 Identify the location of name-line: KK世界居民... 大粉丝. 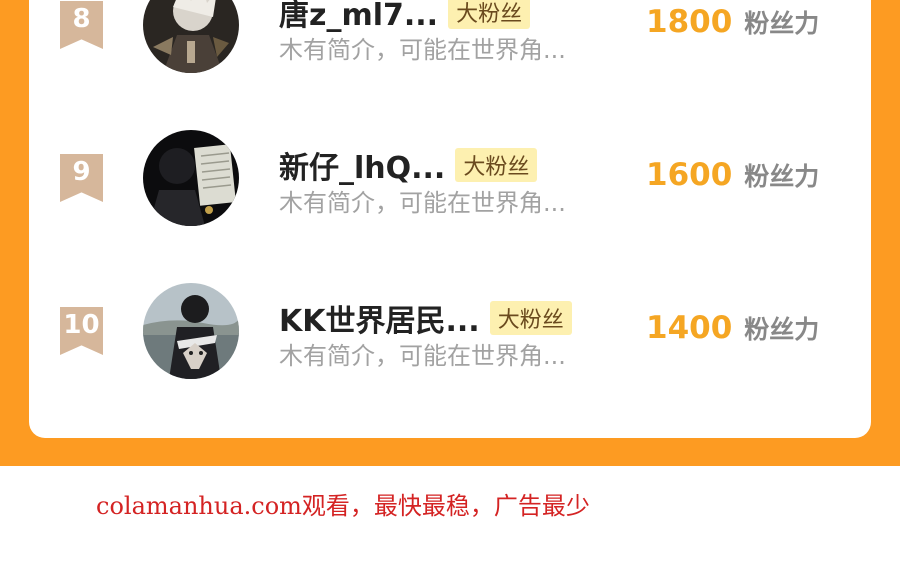
(425, 318).